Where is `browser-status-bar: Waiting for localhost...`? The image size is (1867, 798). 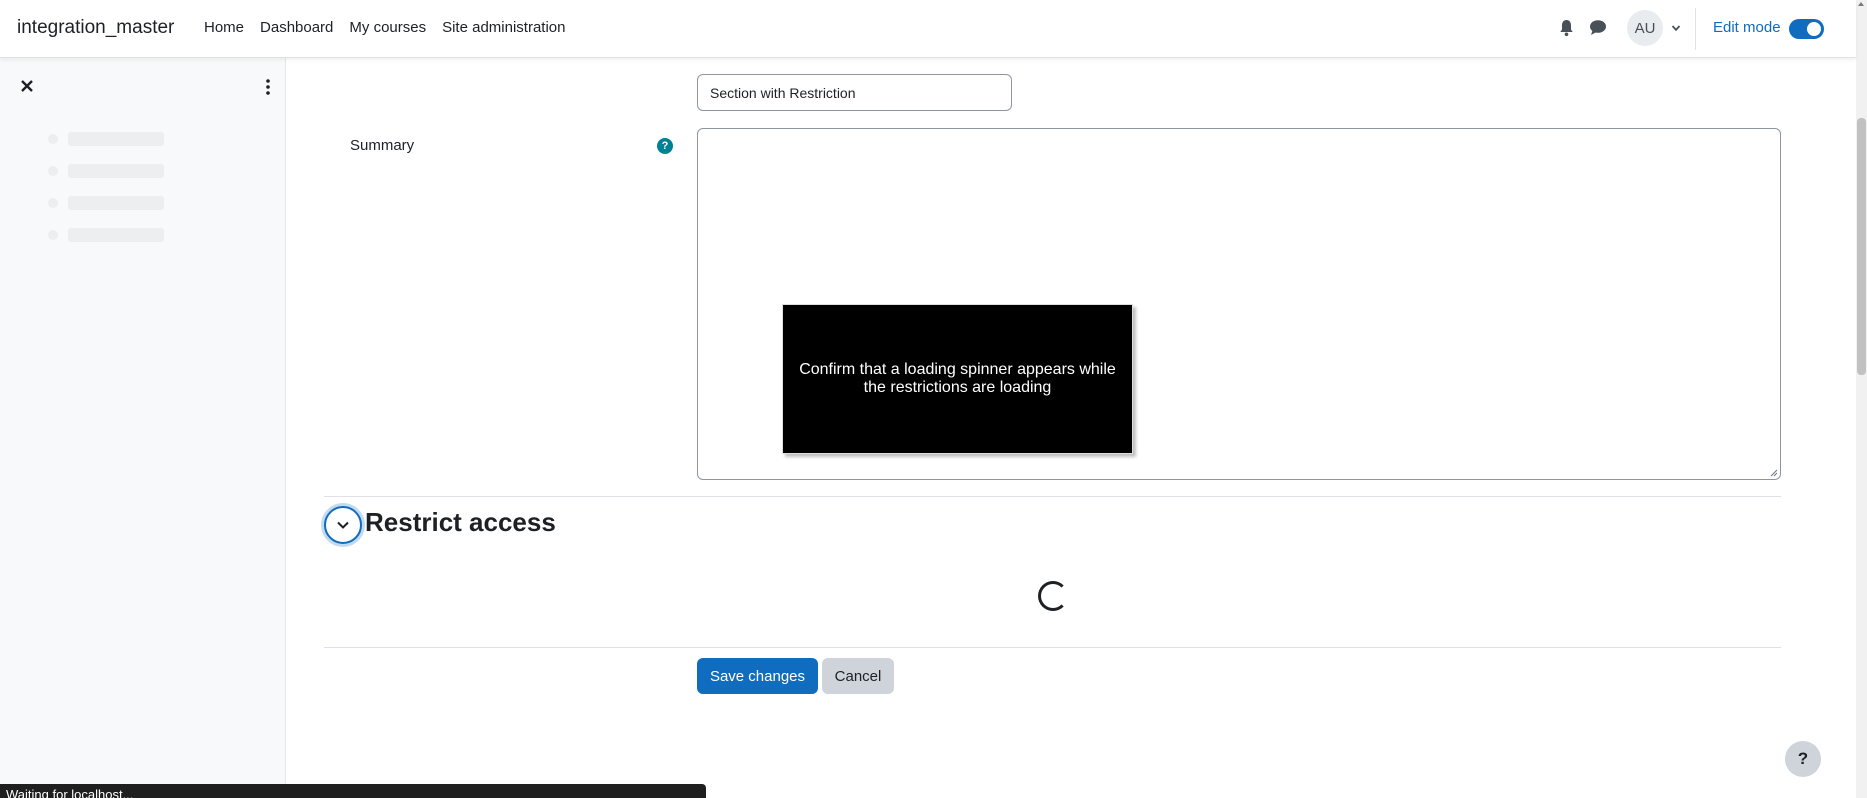 browser-status-bar: Waiting for localhost... is located at coordinates (353, 791).